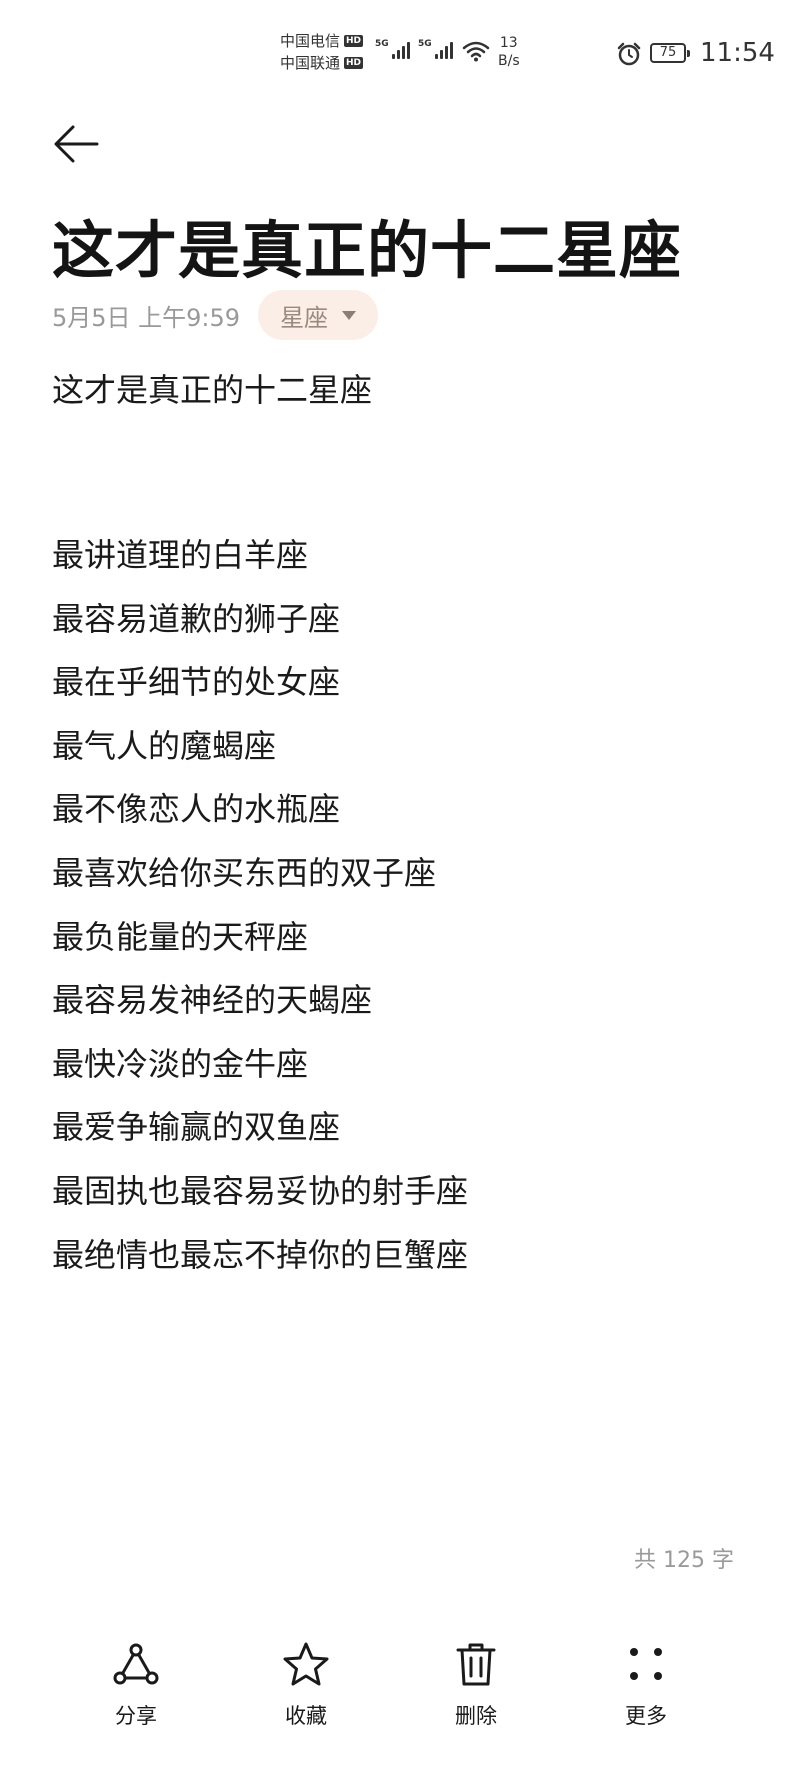 The image size is (800, 1768). Describe the element at coordinates (367, 245) in the screenshot. I see `note-title: 这才是真正的十二星座` at that location.